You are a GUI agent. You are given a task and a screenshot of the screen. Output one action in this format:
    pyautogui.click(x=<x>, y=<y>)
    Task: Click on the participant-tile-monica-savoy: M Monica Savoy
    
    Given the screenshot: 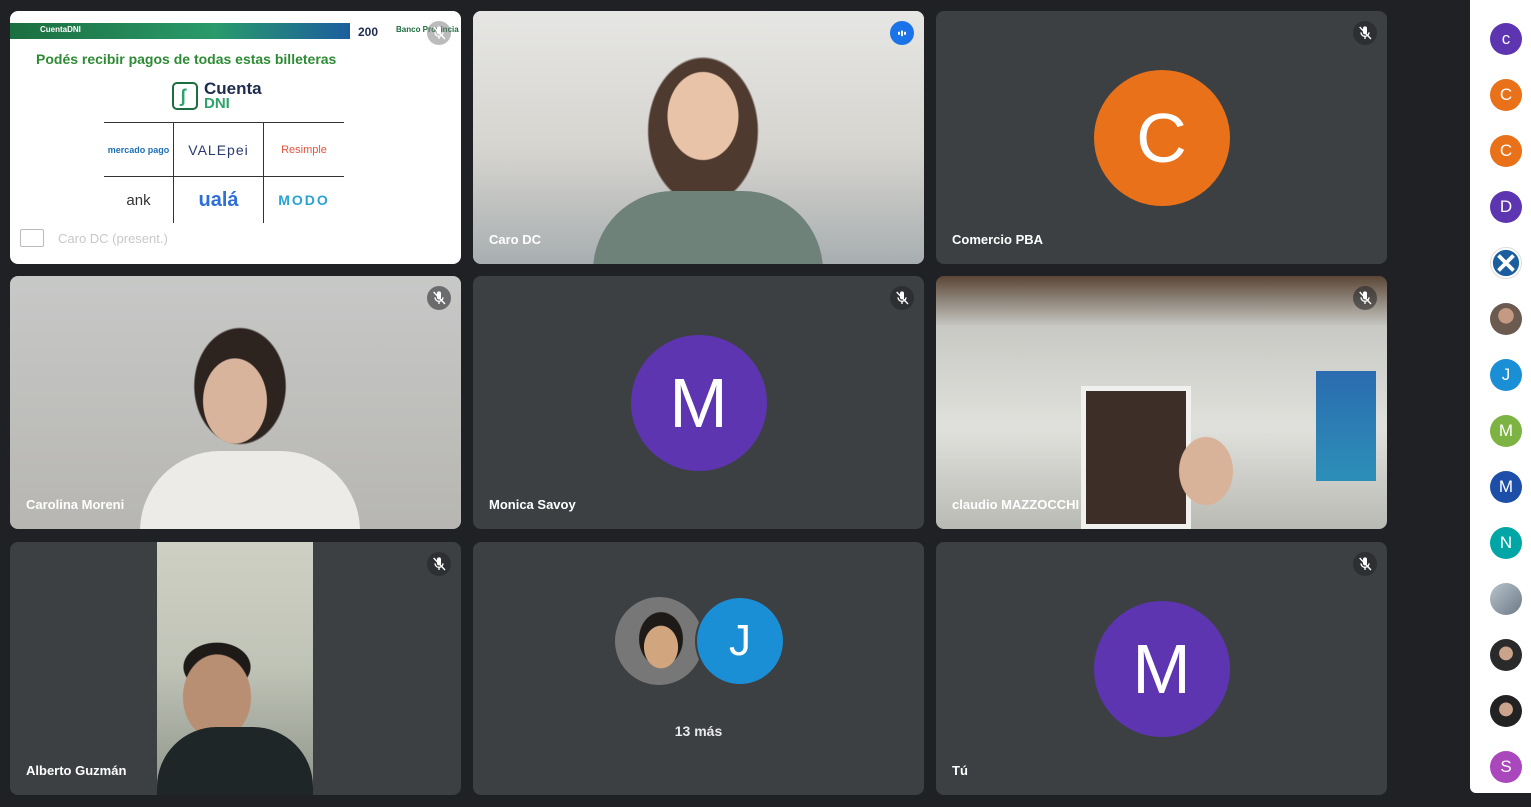 What is the action you would take?
    pyautogui.click(x=698, y=402)
    